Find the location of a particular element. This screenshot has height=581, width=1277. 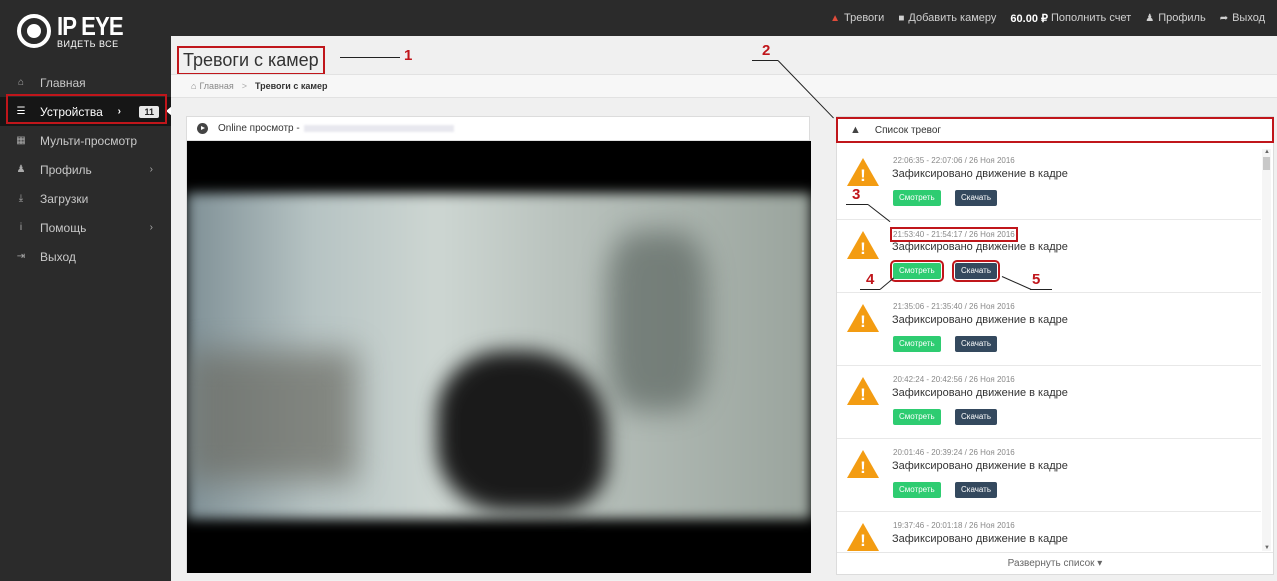

blurred-camera-name is located at coordinates (378, 128).